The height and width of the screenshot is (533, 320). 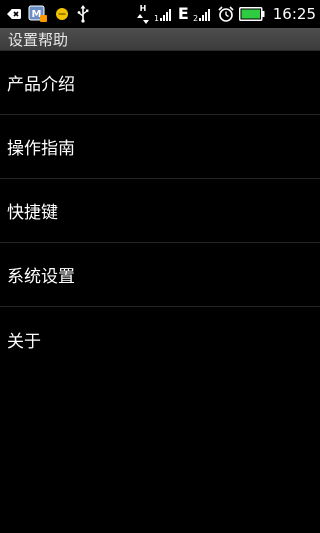 I want to click on signal-icon-2: 2, so click(x=203, y=14).